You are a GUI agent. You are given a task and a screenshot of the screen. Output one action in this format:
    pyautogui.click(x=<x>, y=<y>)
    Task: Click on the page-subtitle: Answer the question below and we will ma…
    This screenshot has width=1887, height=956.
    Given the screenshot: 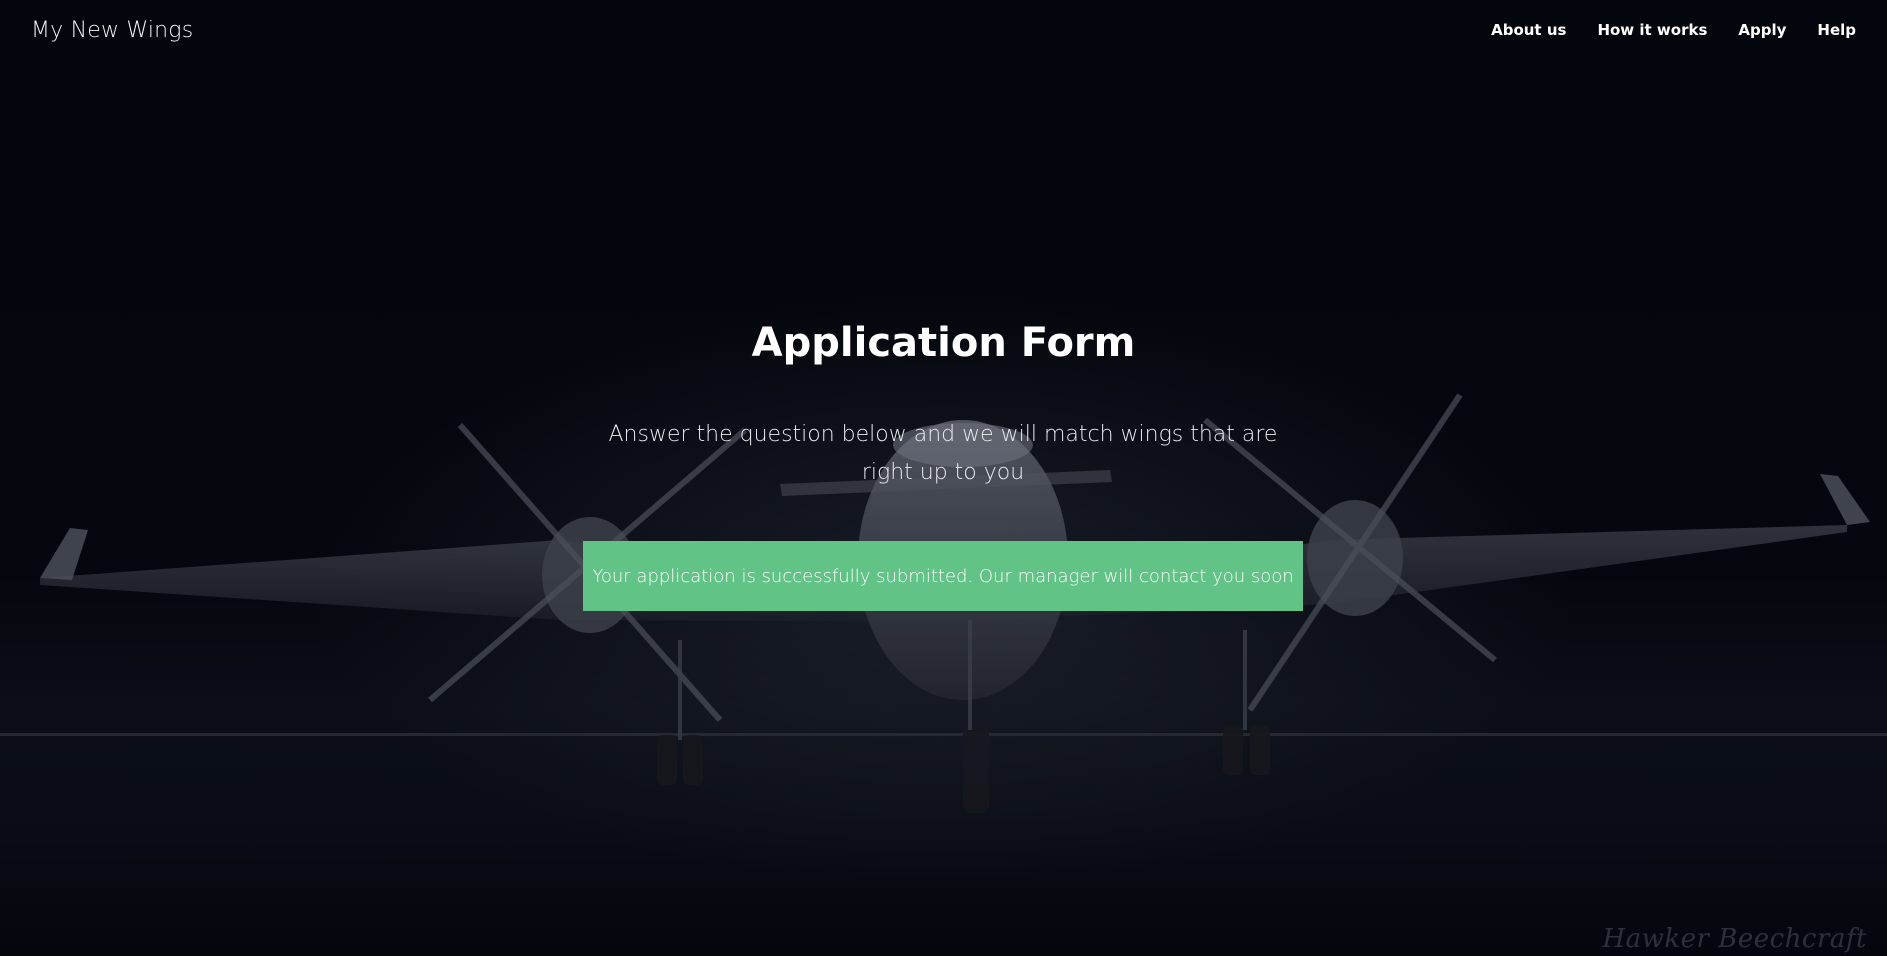 What is the action you would take?
    pyautogui.click(x=943, y=453)
    